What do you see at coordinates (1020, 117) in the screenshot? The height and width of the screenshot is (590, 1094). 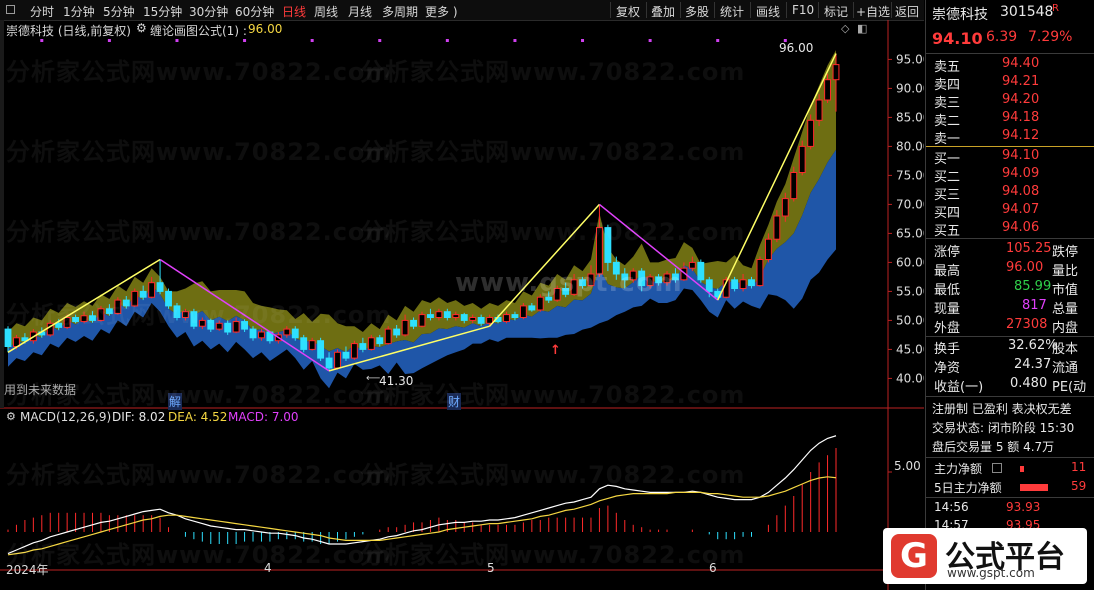 I see `ask-price: 94.18` at bounding box center [1020, 117].